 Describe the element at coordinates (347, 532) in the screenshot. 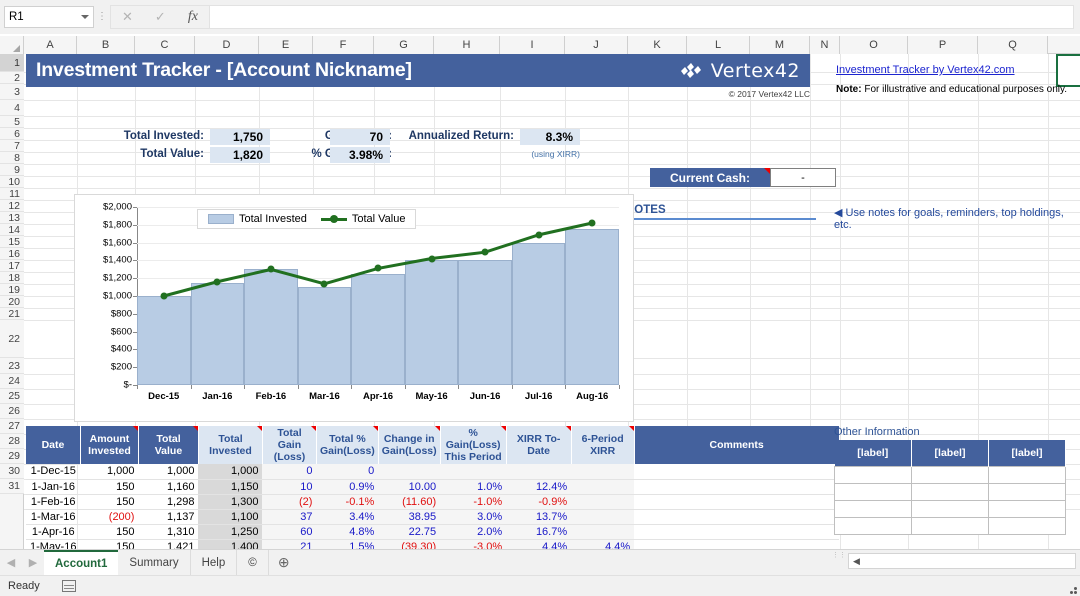

I see `table-cell-total-pct: 4.8%` at that location.